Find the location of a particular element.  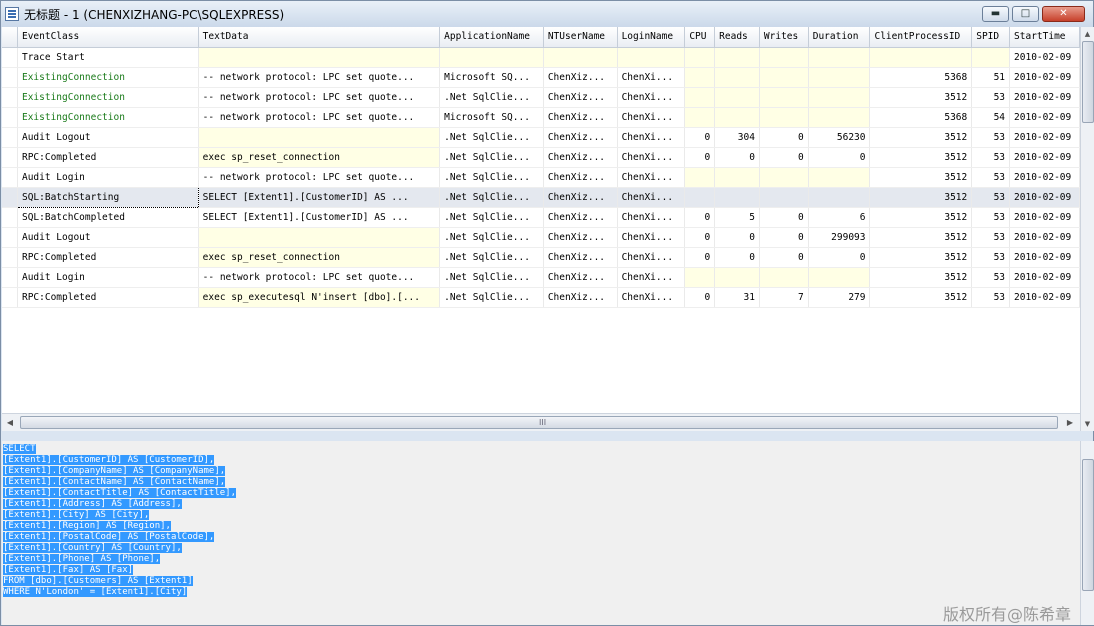

horizontal-scroll-thumb: III is located at coordinates (539, 422).